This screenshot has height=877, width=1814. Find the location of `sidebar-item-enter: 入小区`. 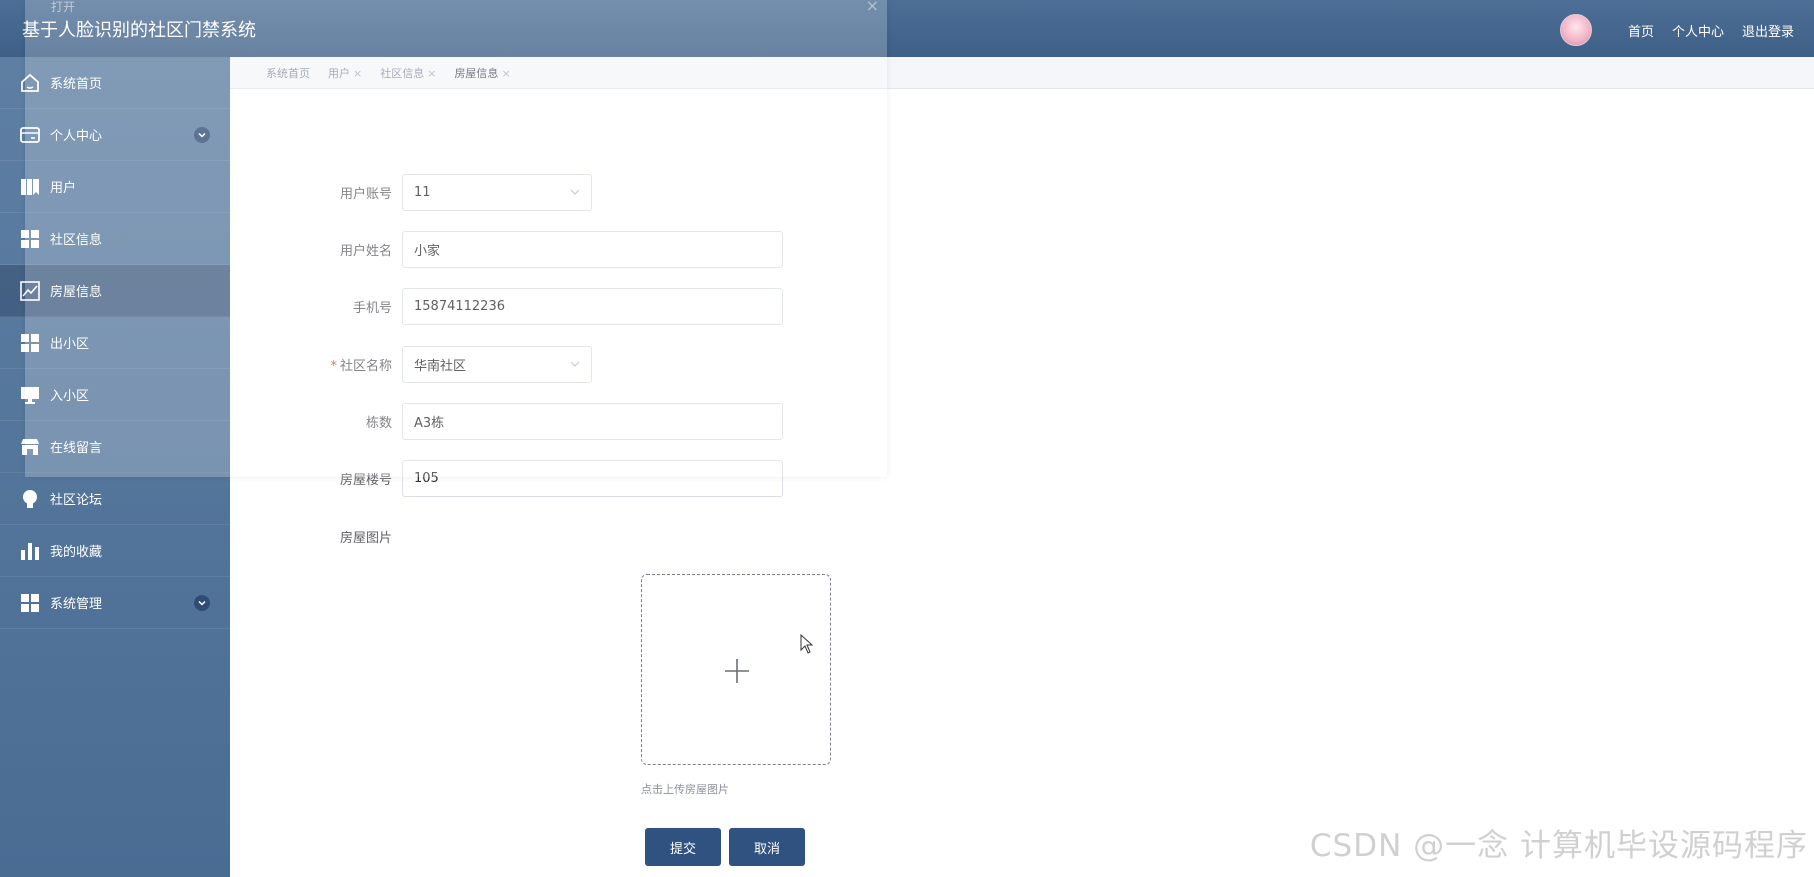

sidebar-item-enter: 入小区 is located at coordinates (115, 395).